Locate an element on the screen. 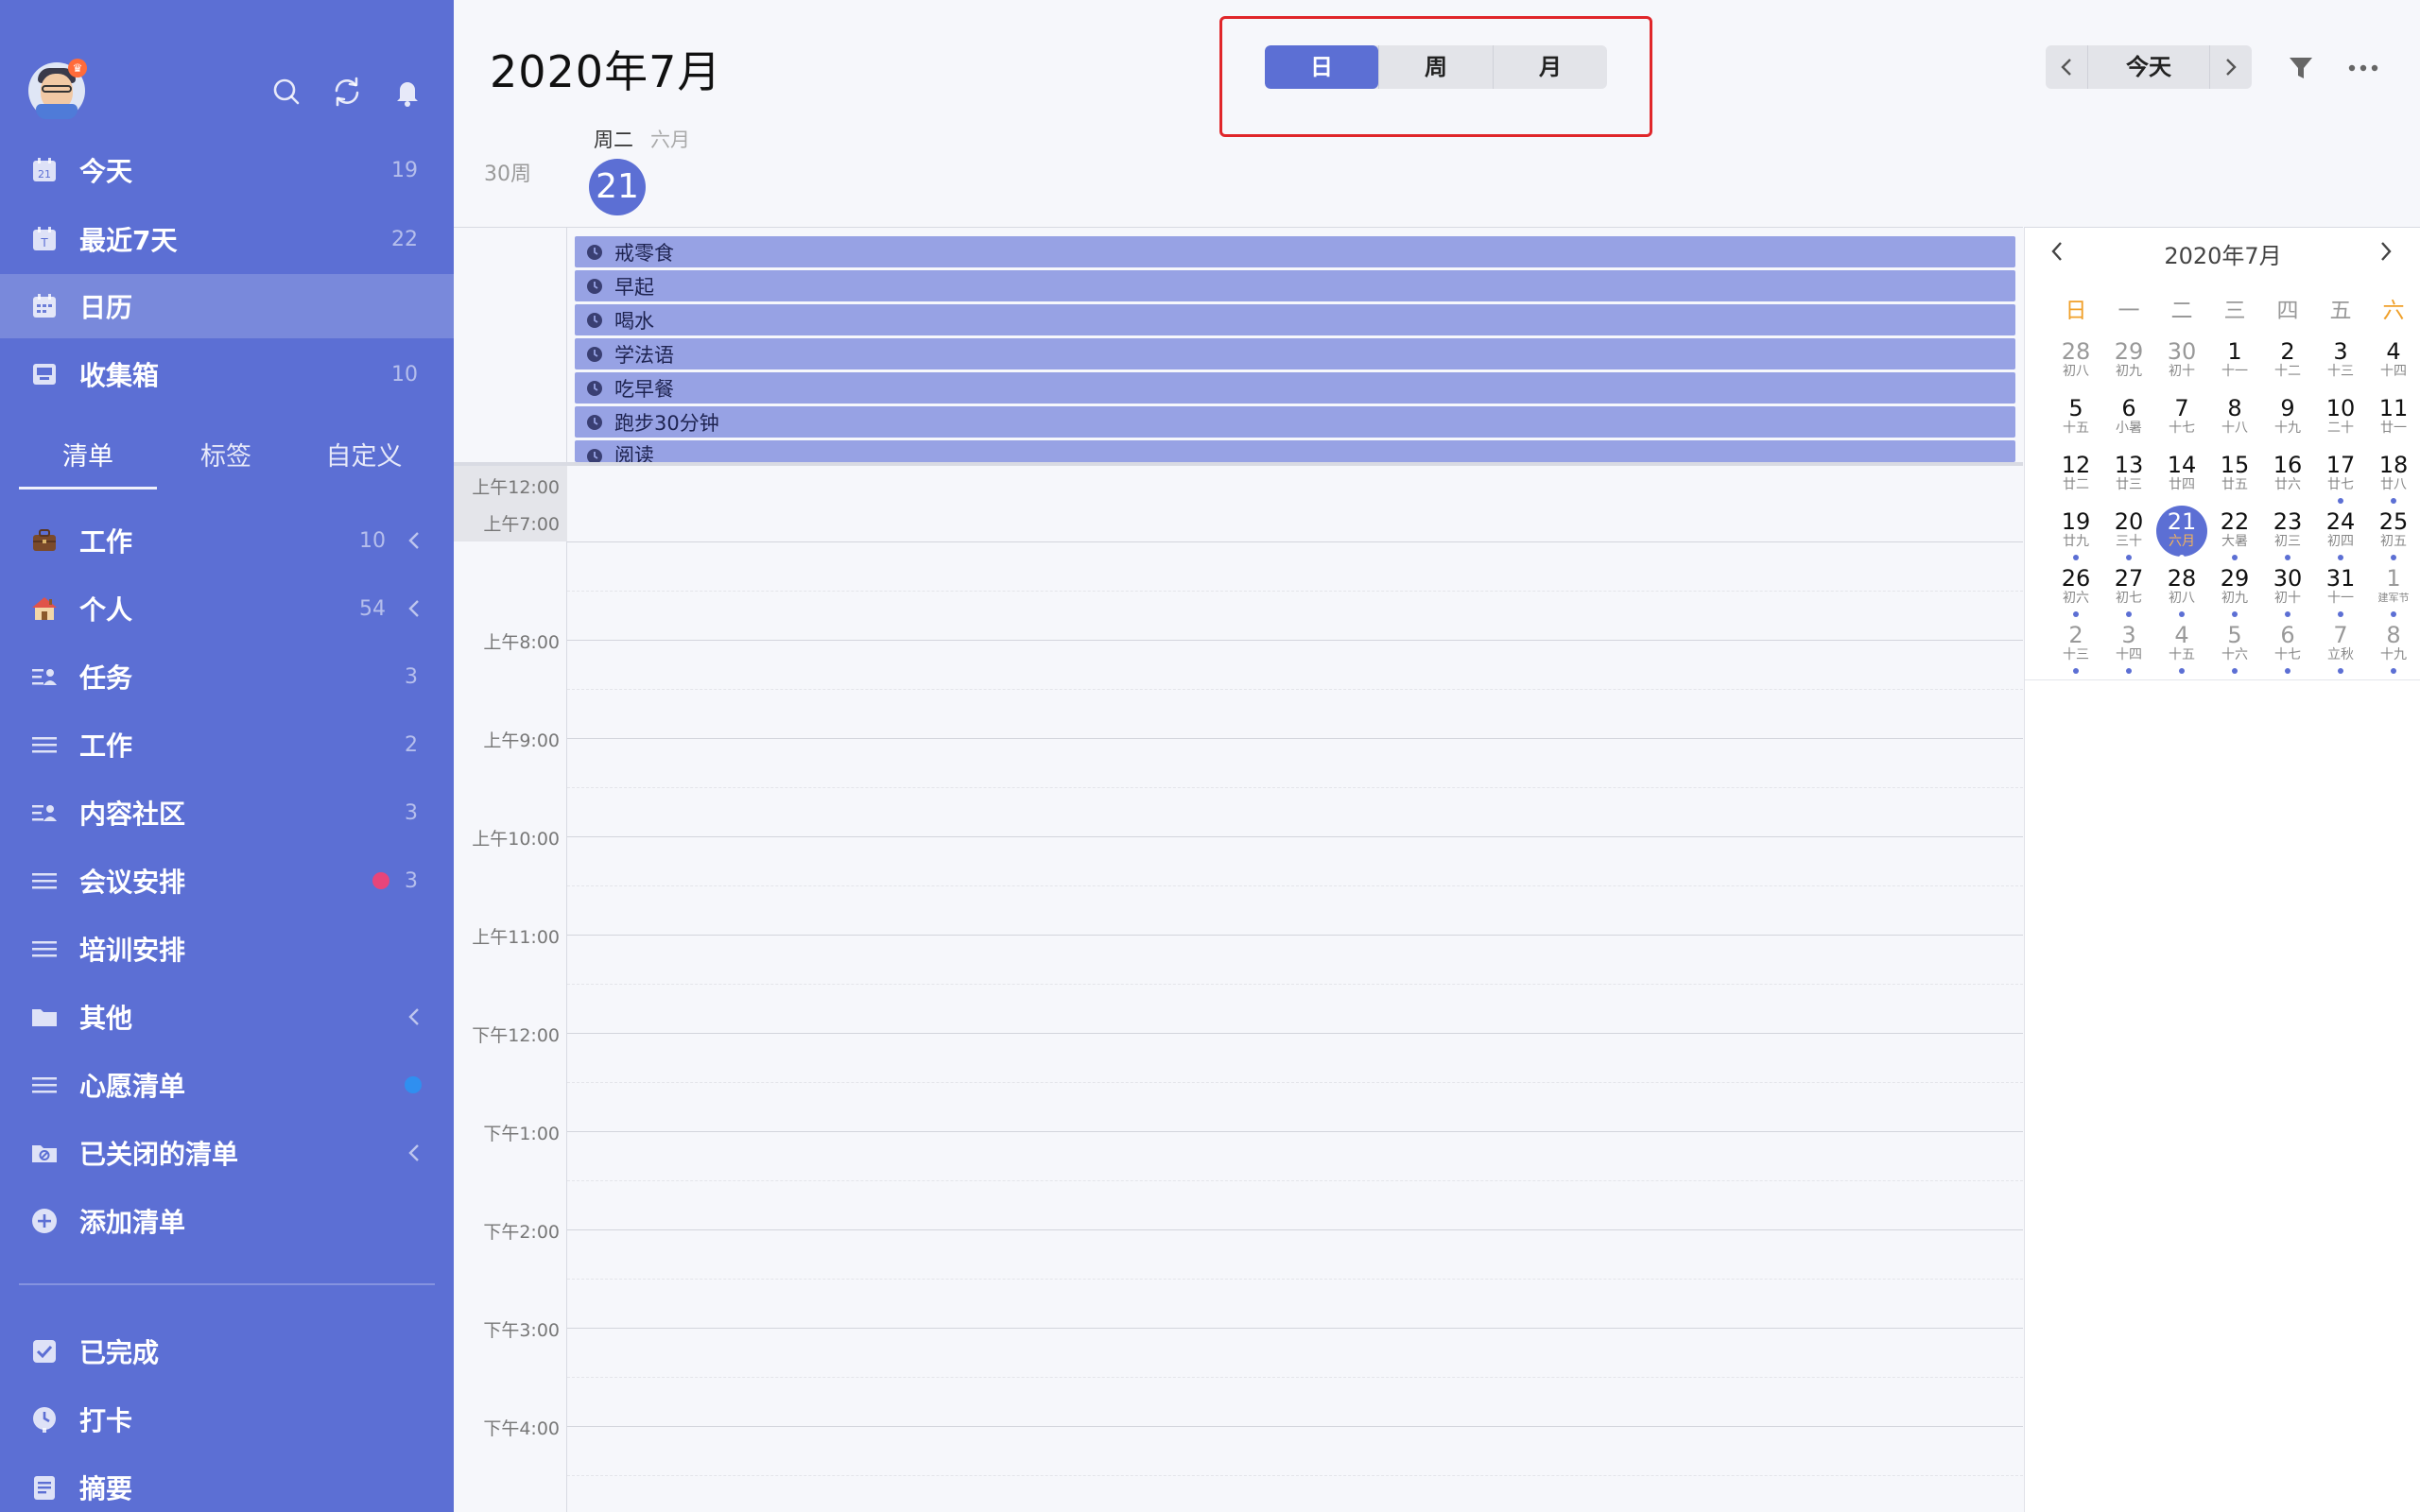 The width and height of the screenshot is (2420, 1512). mini-calendar-day: 4 十四 is located at coordinates (2394, 367).